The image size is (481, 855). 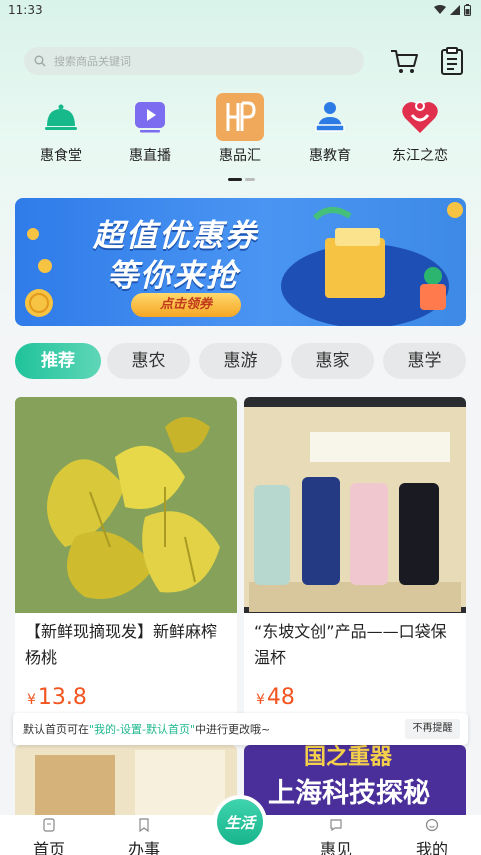 What do you see at coordinates (121, 644) in the screenshot?
I see `product-title: 【新鲜现摘现发】新鲜麻榨杨桃` at bounding box center [121, 644].